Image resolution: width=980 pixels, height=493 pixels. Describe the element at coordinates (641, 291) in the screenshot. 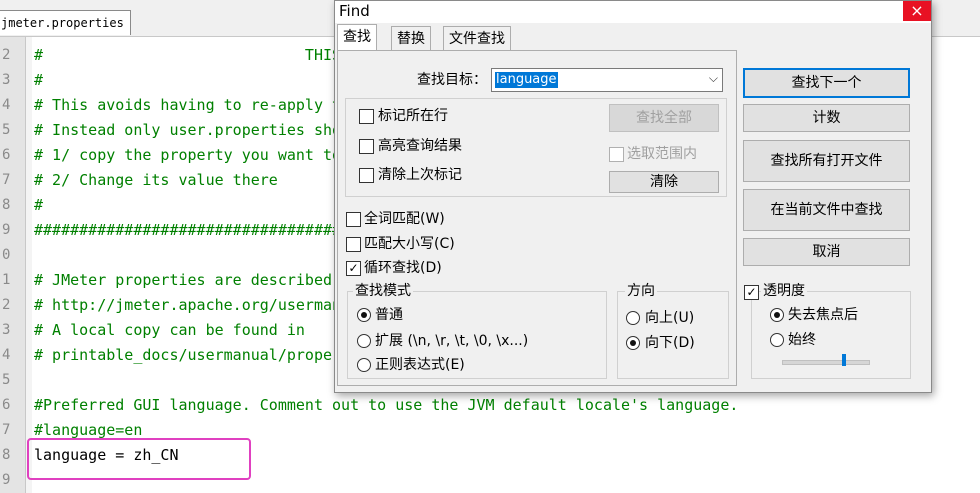

I see `direction-title: 方向` at that location.